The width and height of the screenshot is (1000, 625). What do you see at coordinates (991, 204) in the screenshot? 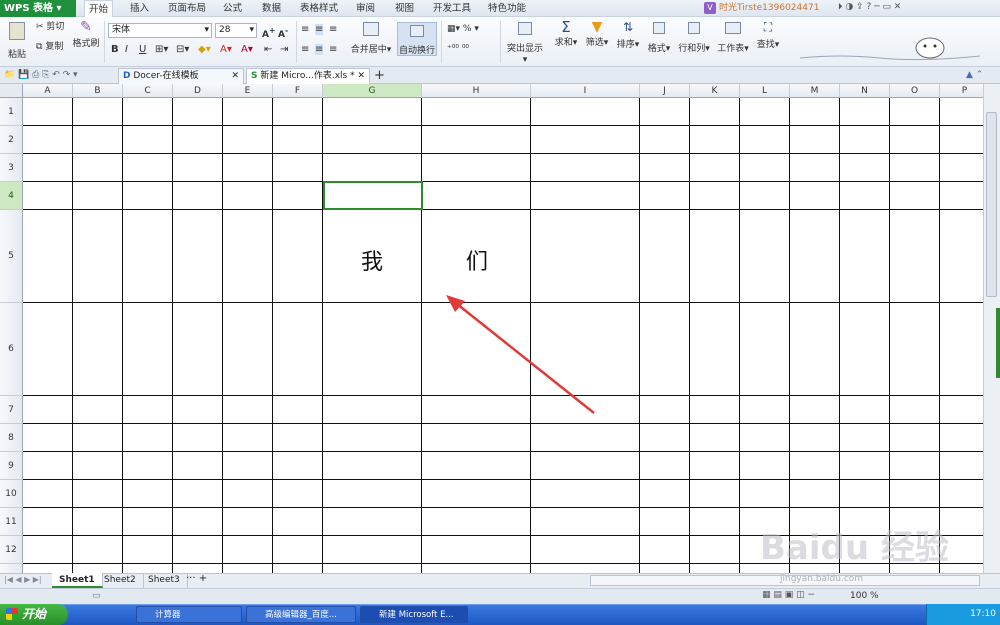
I see `vertical-scroll-thumb` at bounding box center [991, 204].